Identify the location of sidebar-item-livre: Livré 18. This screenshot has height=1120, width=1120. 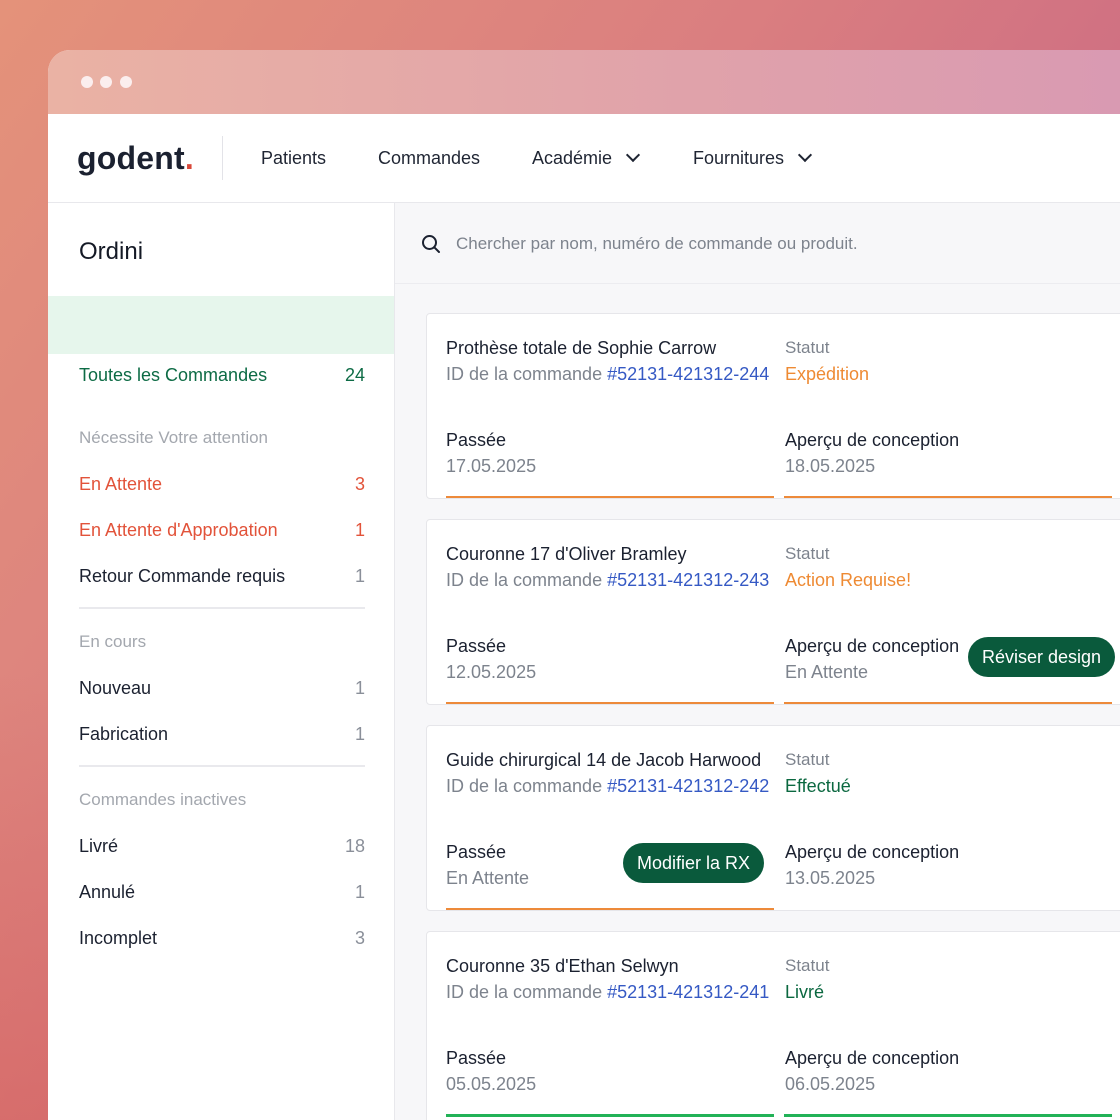
(222, 846).